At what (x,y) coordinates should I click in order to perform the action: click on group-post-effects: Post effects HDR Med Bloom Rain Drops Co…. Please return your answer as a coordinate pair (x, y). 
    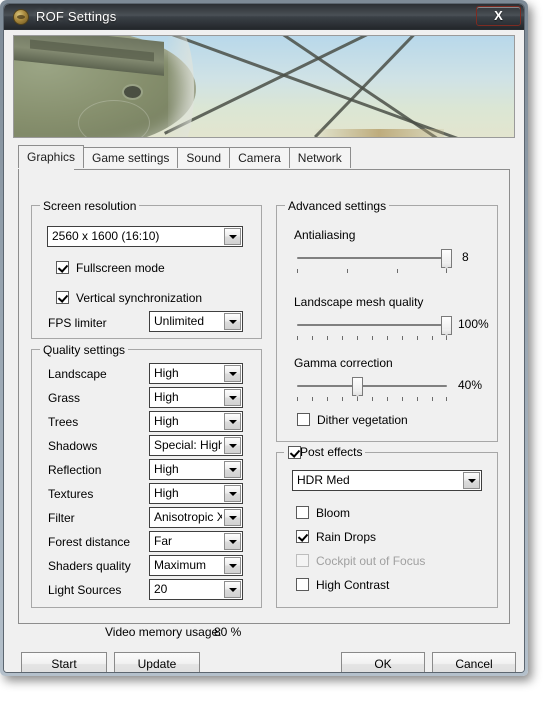
    Looking at the image, I should click on (387, 526).